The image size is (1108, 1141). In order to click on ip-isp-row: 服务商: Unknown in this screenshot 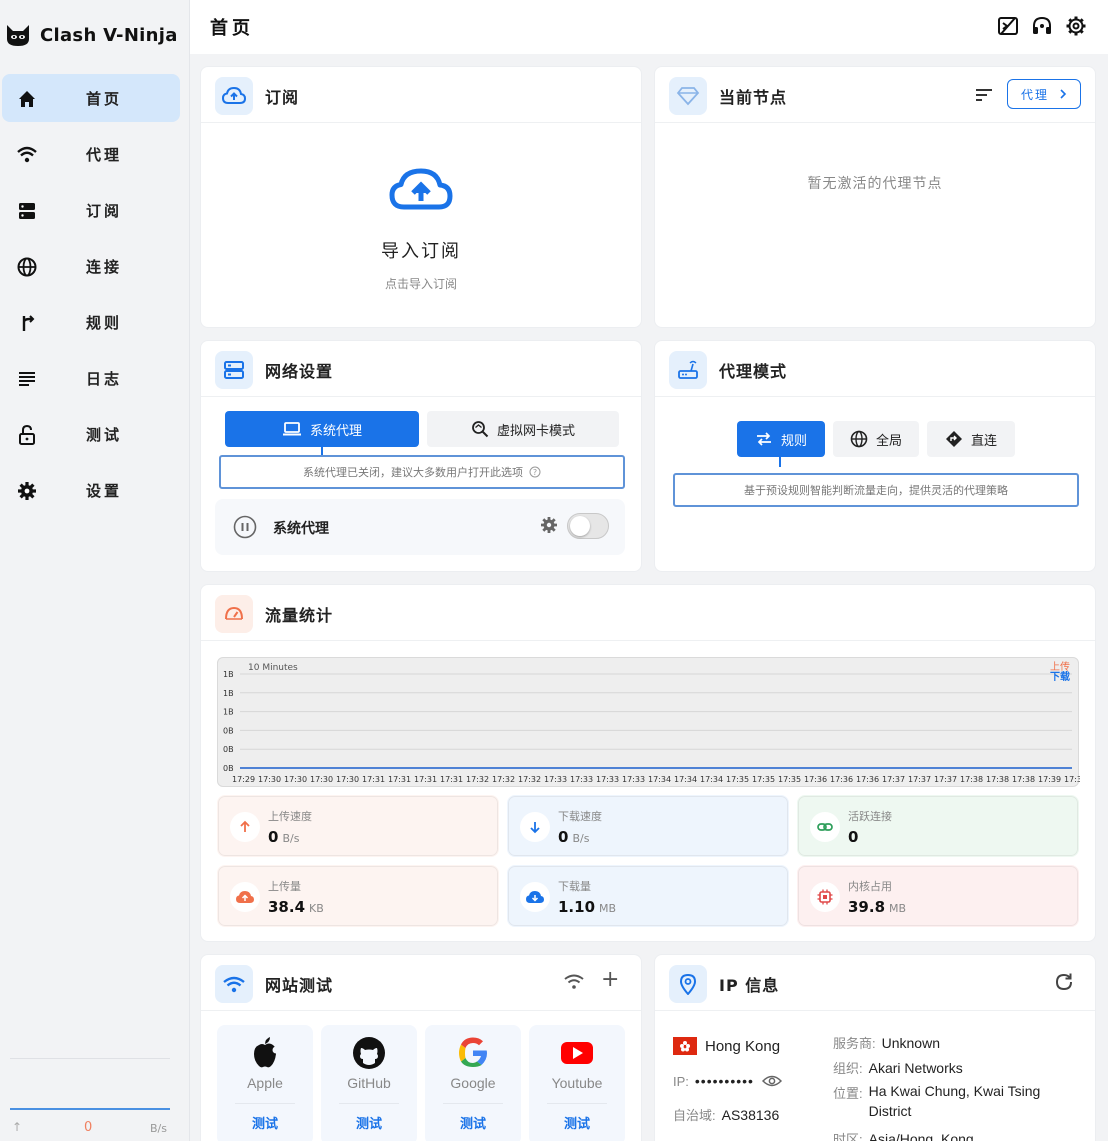, I will do `click(886, 1042)`.